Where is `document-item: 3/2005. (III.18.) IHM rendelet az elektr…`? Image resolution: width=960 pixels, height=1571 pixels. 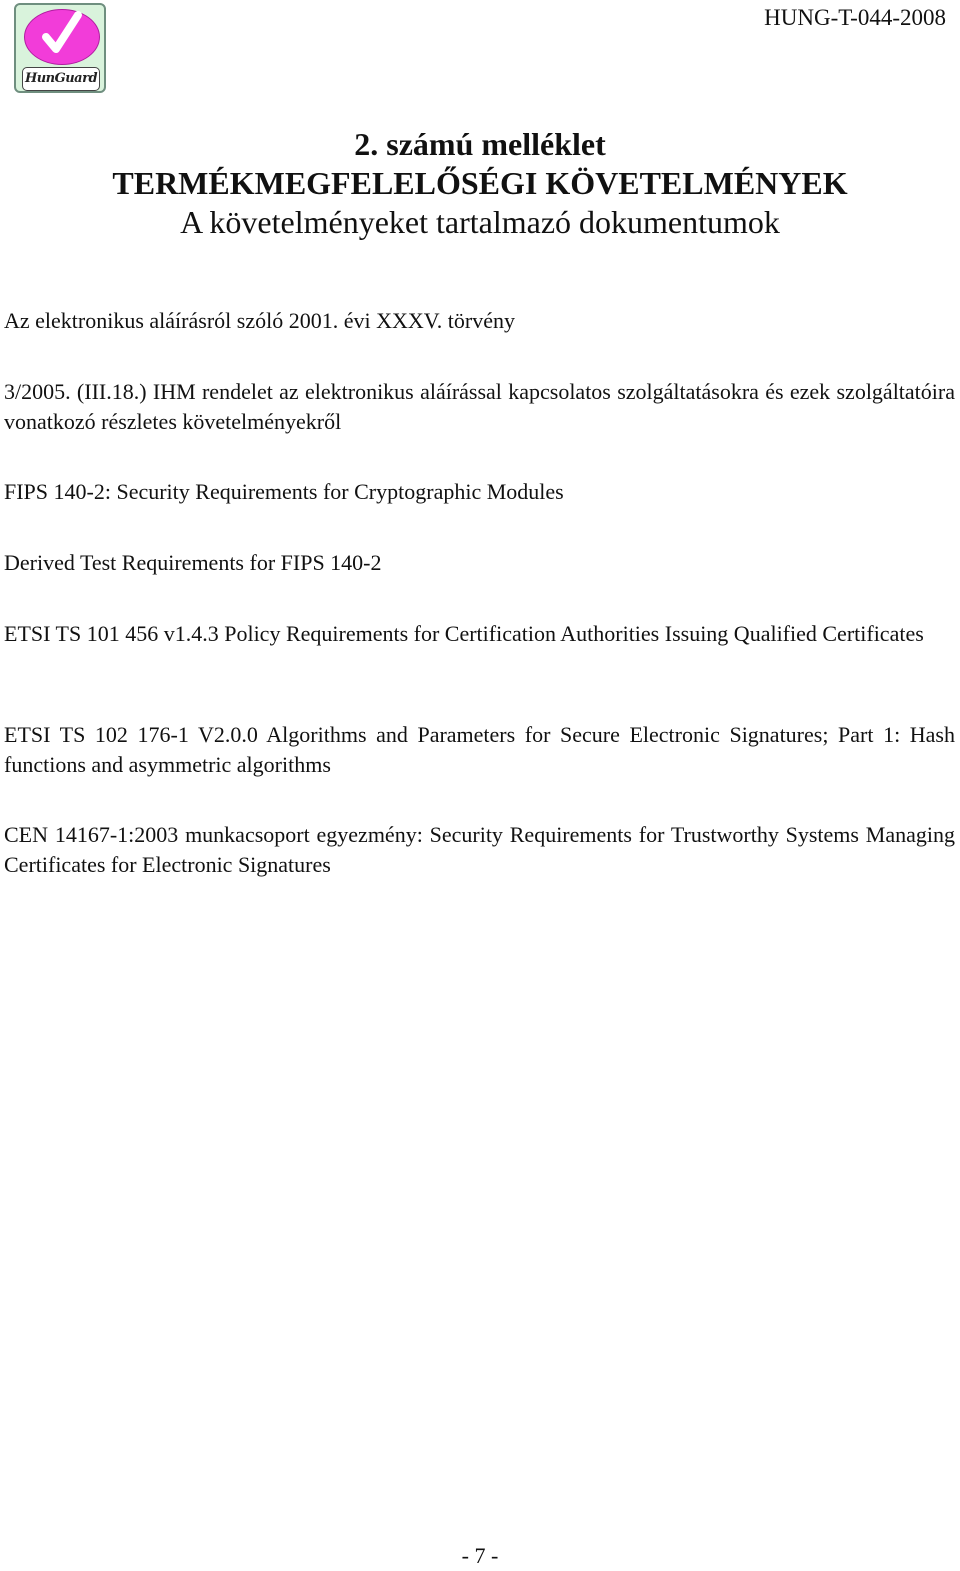 document-item: 3/2005. (III.18.) IHM rendelet az elektr… is located at coordinates (479, 406).